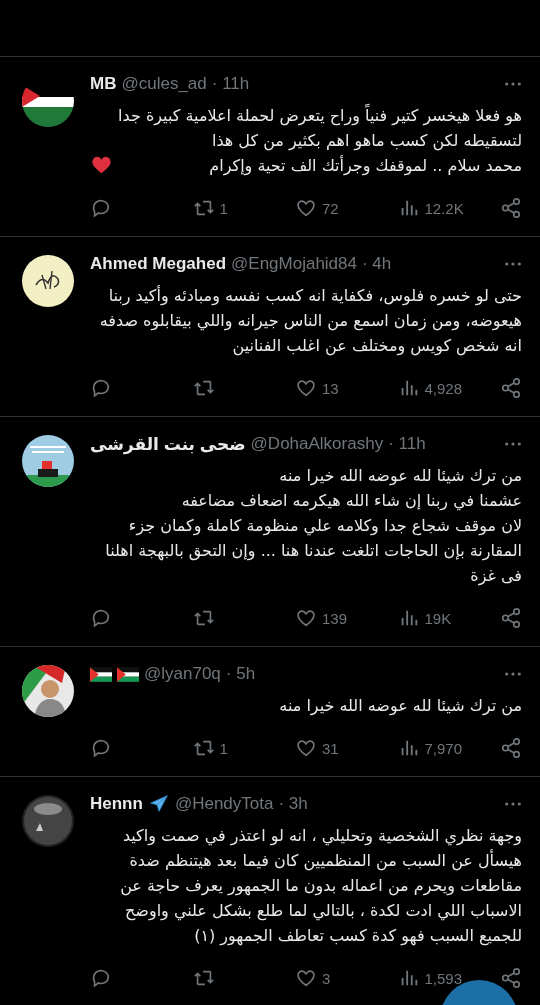 The image size is (540, 1005). I want to click on author-handle: @cules_ad, so click(164, 84).